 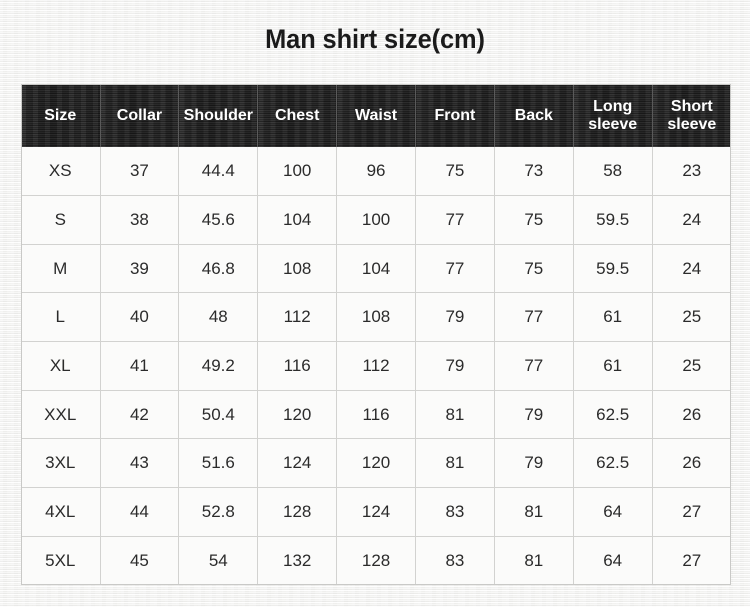 I want to click on cell-shoulder: 51.6, so click(x=218, y=463).